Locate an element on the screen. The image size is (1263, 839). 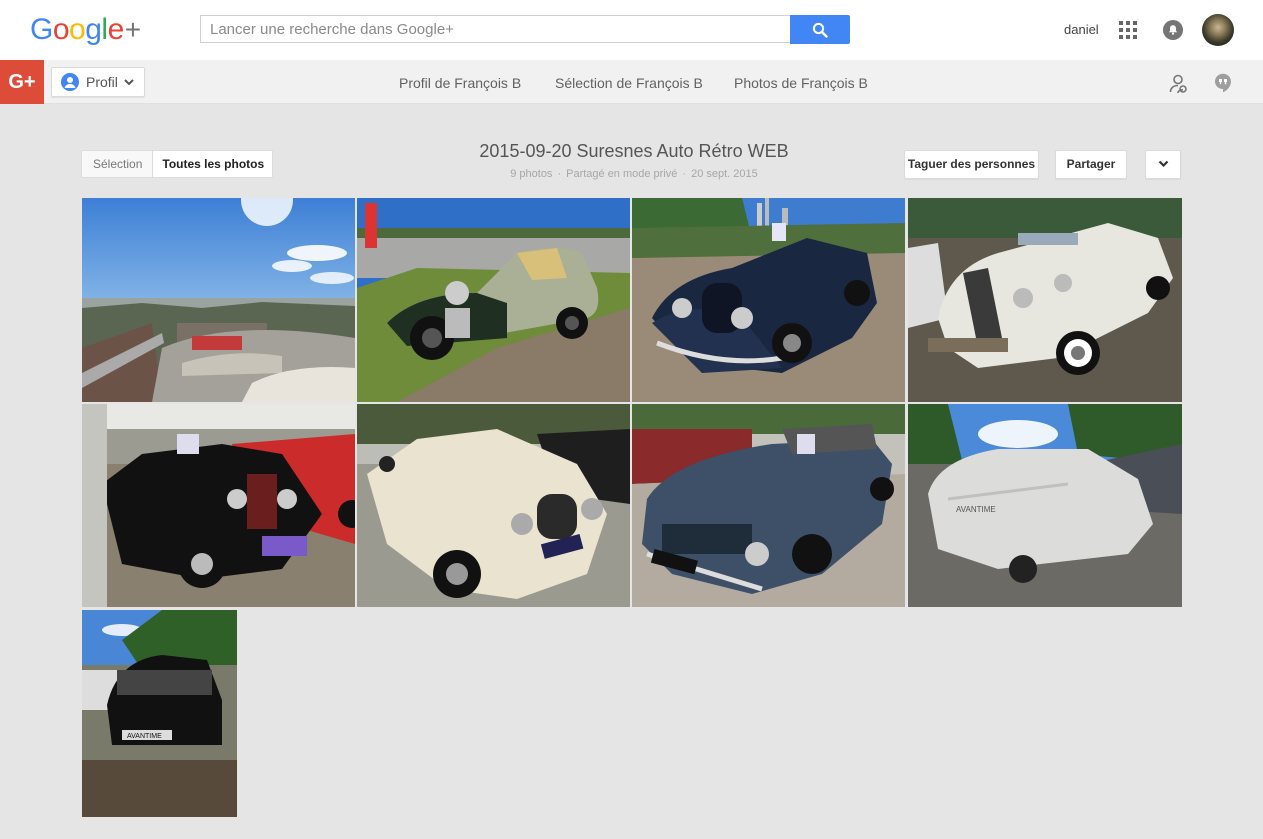
gplus-menu-button: G+ is located at coordinates (22, 82).